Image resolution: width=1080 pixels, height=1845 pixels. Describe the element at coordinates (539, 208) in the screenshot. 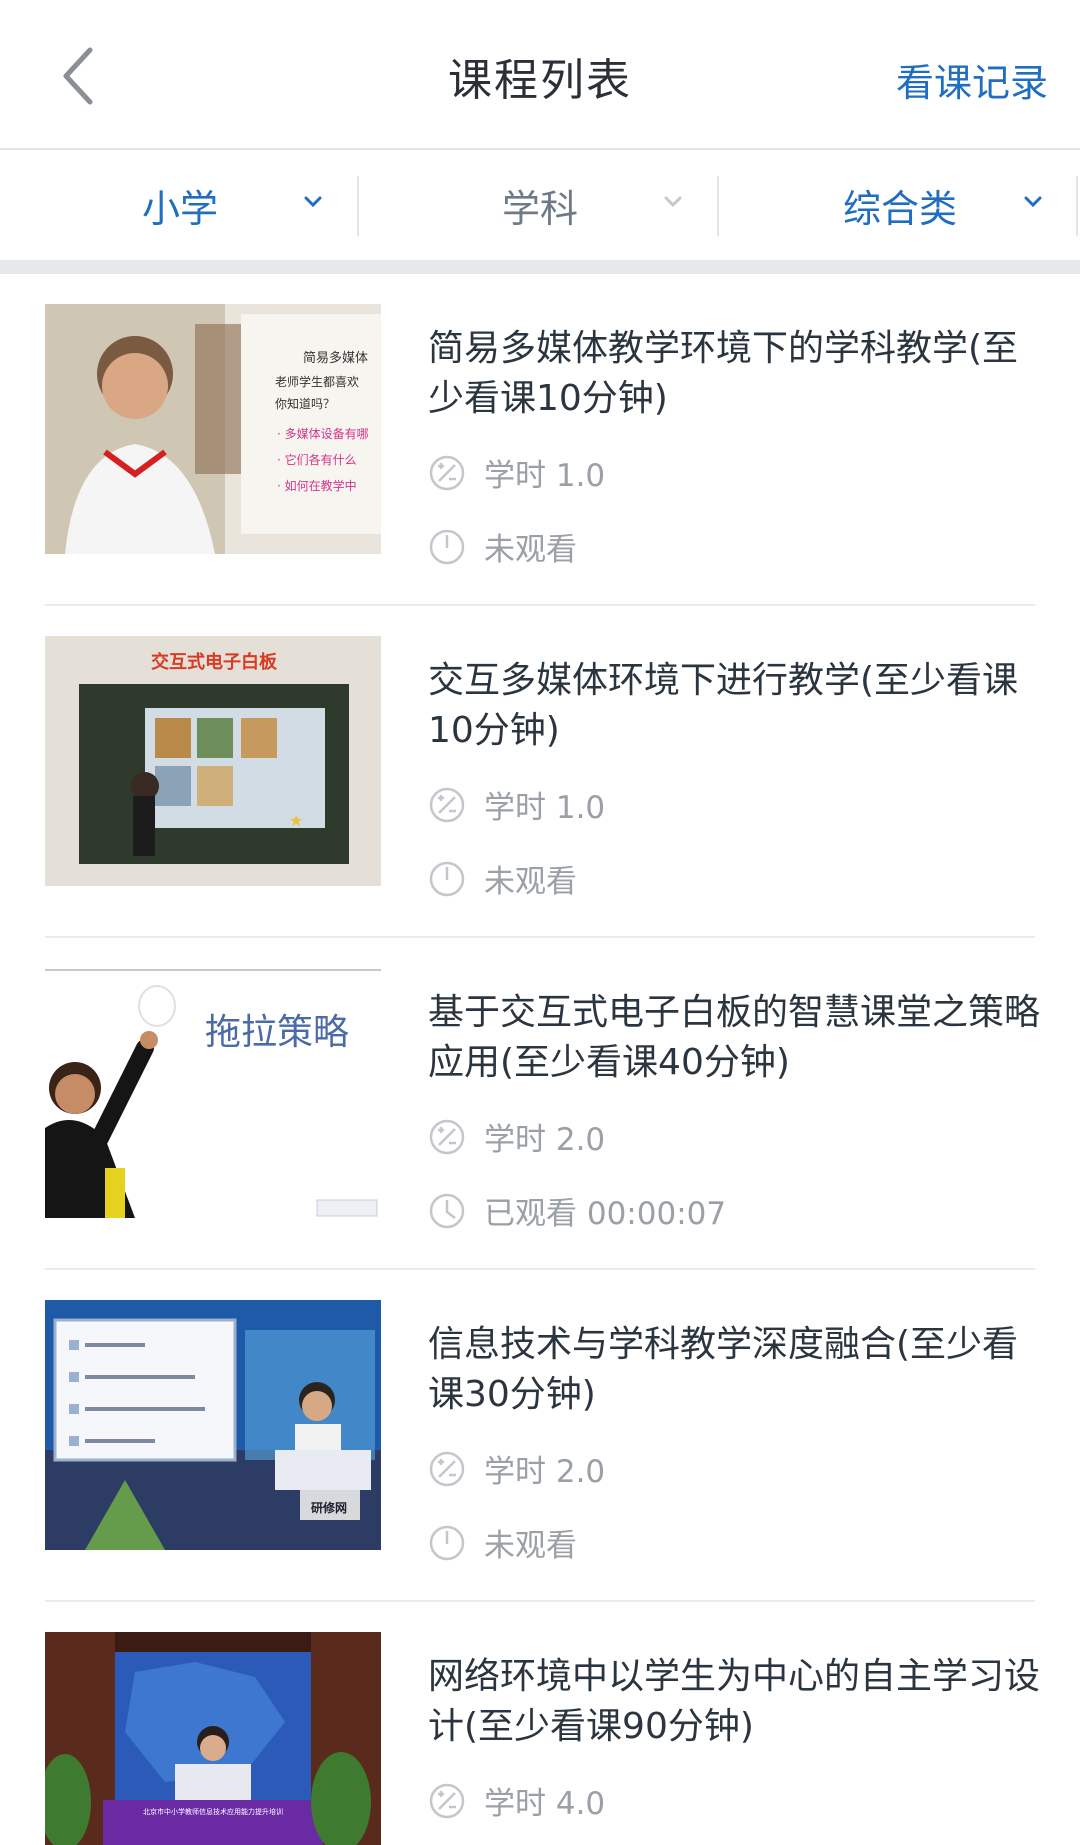

I see `filter-subject-label: 学科` at that location.